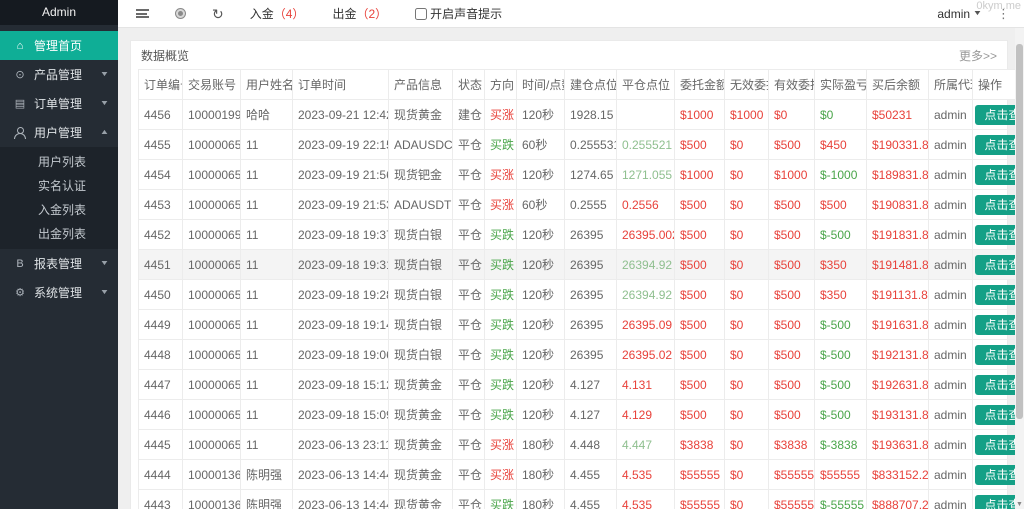 The width and height of the screenshot is (1024, 509). What do you see at coordinates (59, 132) in the screenshot?
I see `sidebar-item-users: 用户管理 ▲` at bounding box center [59, 132].